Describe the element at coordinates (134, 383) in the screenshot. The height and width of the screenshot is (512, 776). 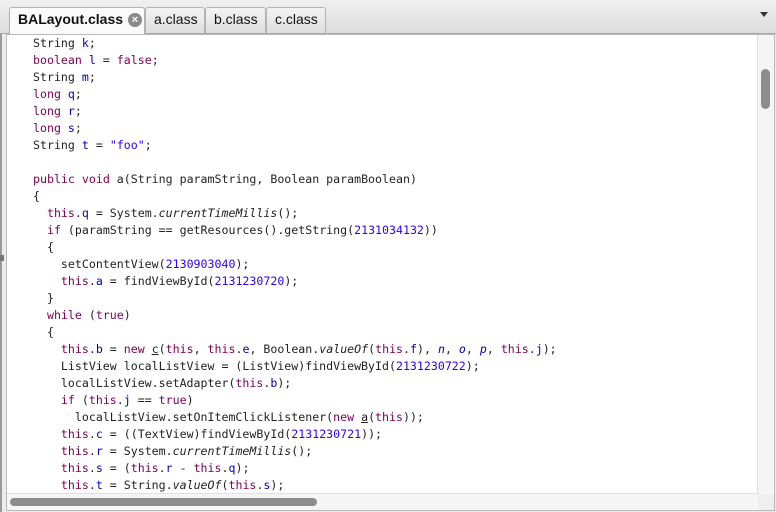
I see `code-token: localListView.setAdapter(` at that location.